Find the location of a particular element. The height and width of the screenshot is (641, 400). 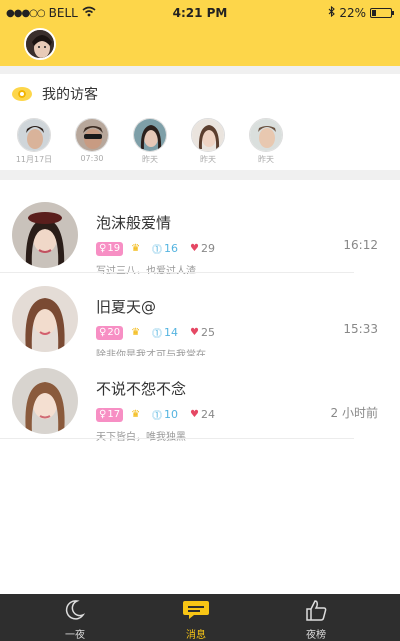

tab-messages: 消息 is located at coordinates (196, 617).